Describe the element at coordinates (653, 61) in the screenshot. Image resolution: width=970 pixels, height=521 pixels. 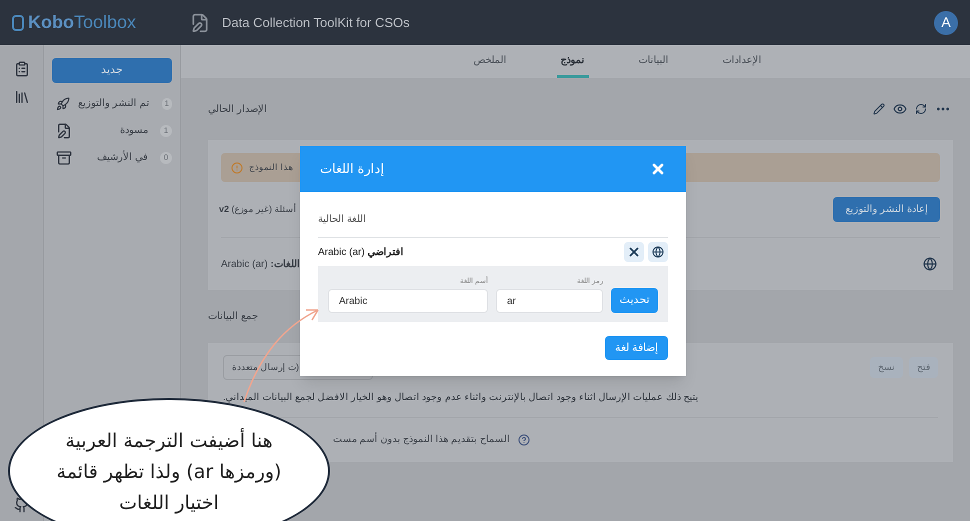
I see `tab: البيانات` at that location.